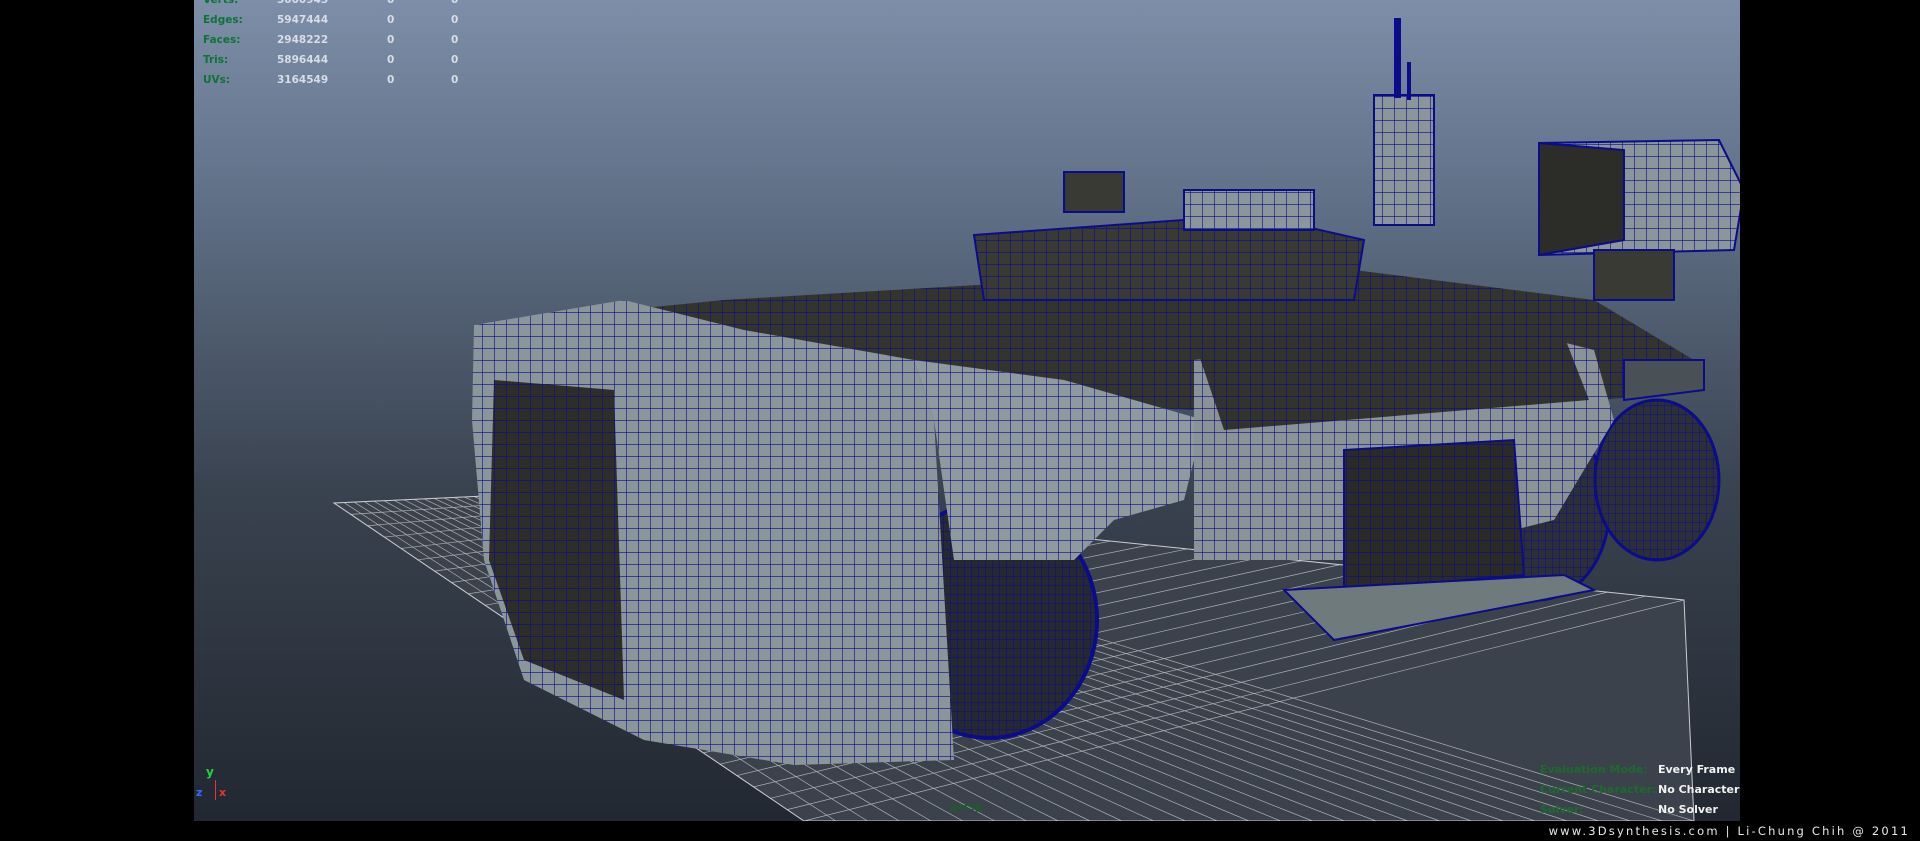  I want to click on hud-row-uvs: UVs: 3164549 0 0, so click(347, 80).